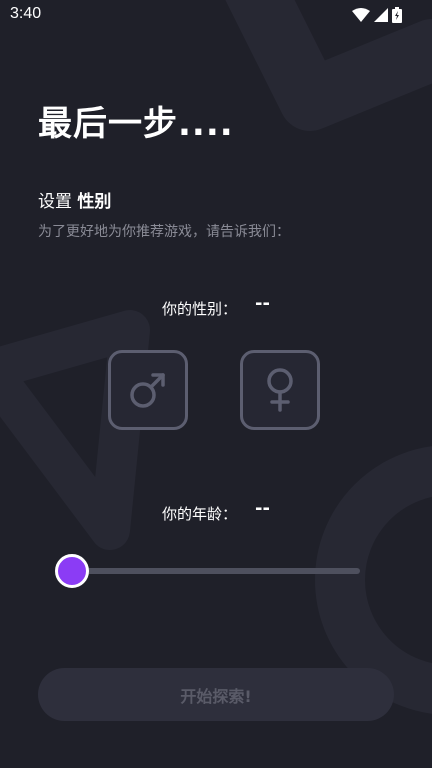  What do you see at coordinates (216, 571) in the screenshot?
I see `age-slider-track` at bounding box center [216, 571].